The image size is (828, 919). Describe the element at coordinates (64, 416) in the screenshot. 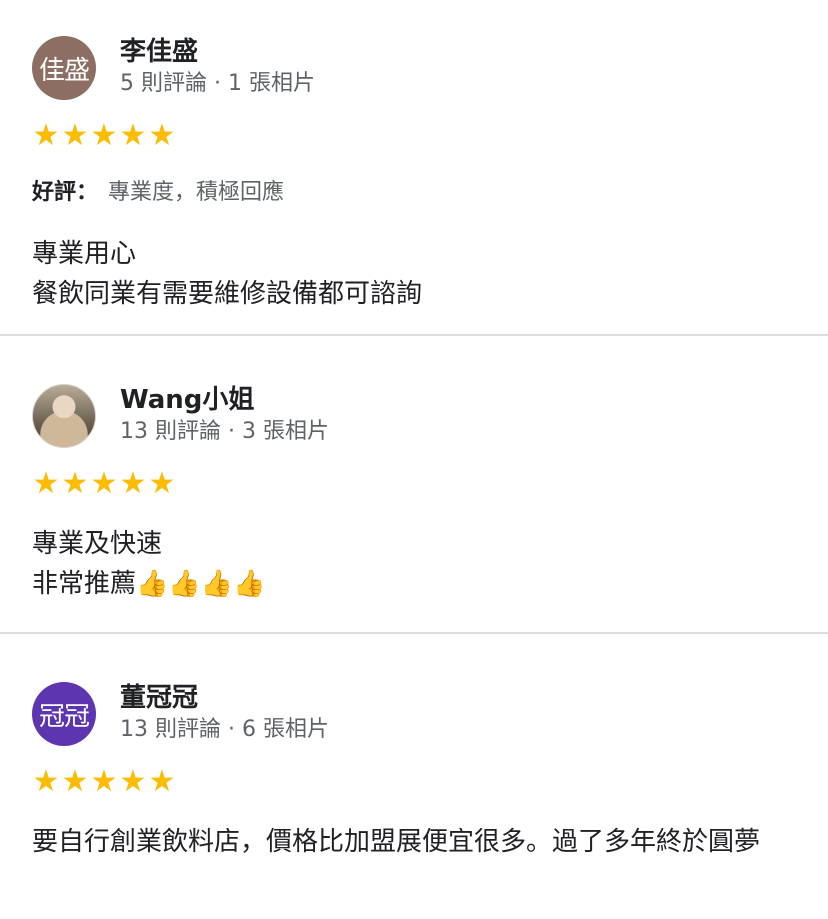

I see `avatar` at that location.